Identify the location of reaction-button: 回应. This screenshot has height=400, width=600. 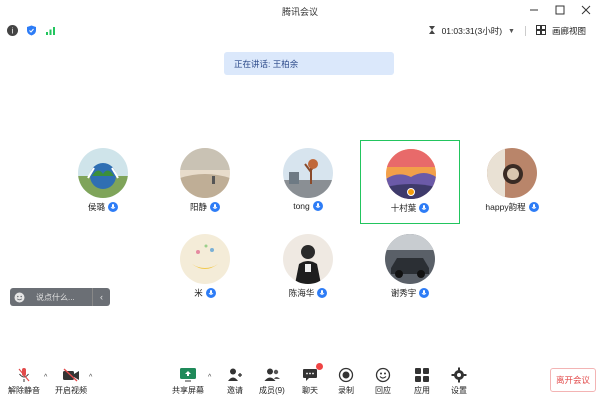
(383, 381).